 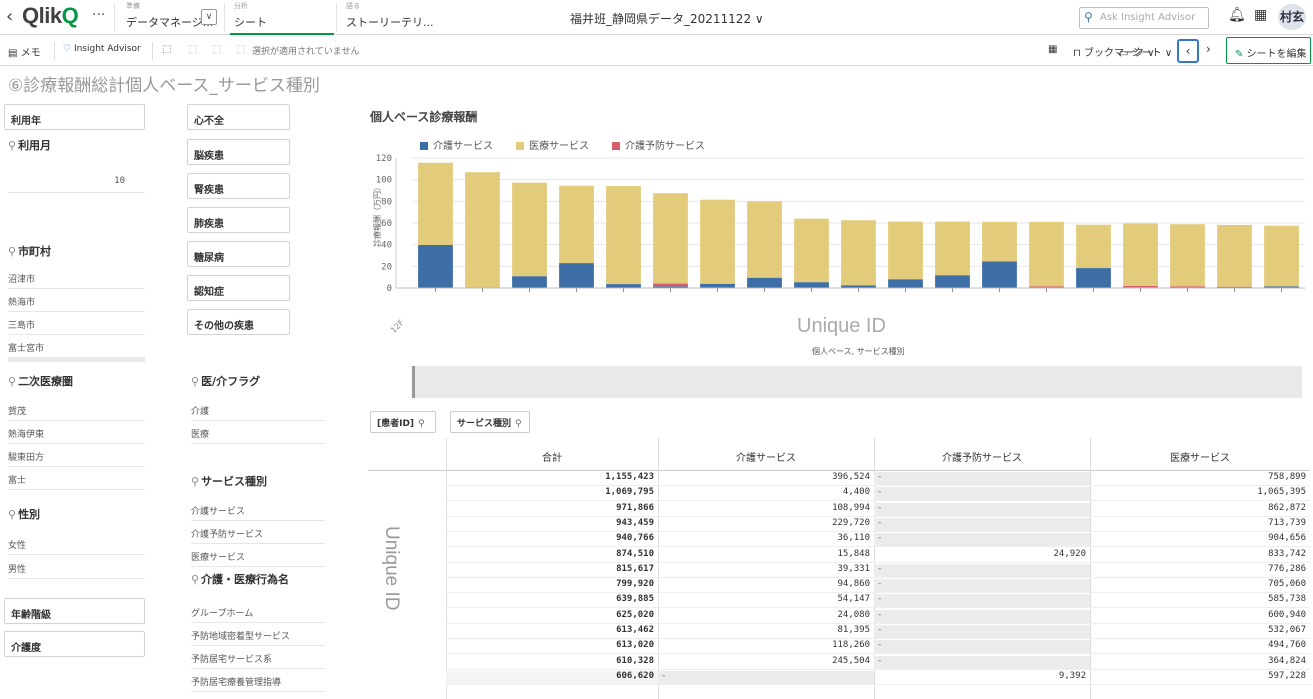 What do you see at coordinates (240, 579) in the screenshot?
I see `filter-koui-title: ⚲ 介護・医療行為名` at bounding box center [240, 579].